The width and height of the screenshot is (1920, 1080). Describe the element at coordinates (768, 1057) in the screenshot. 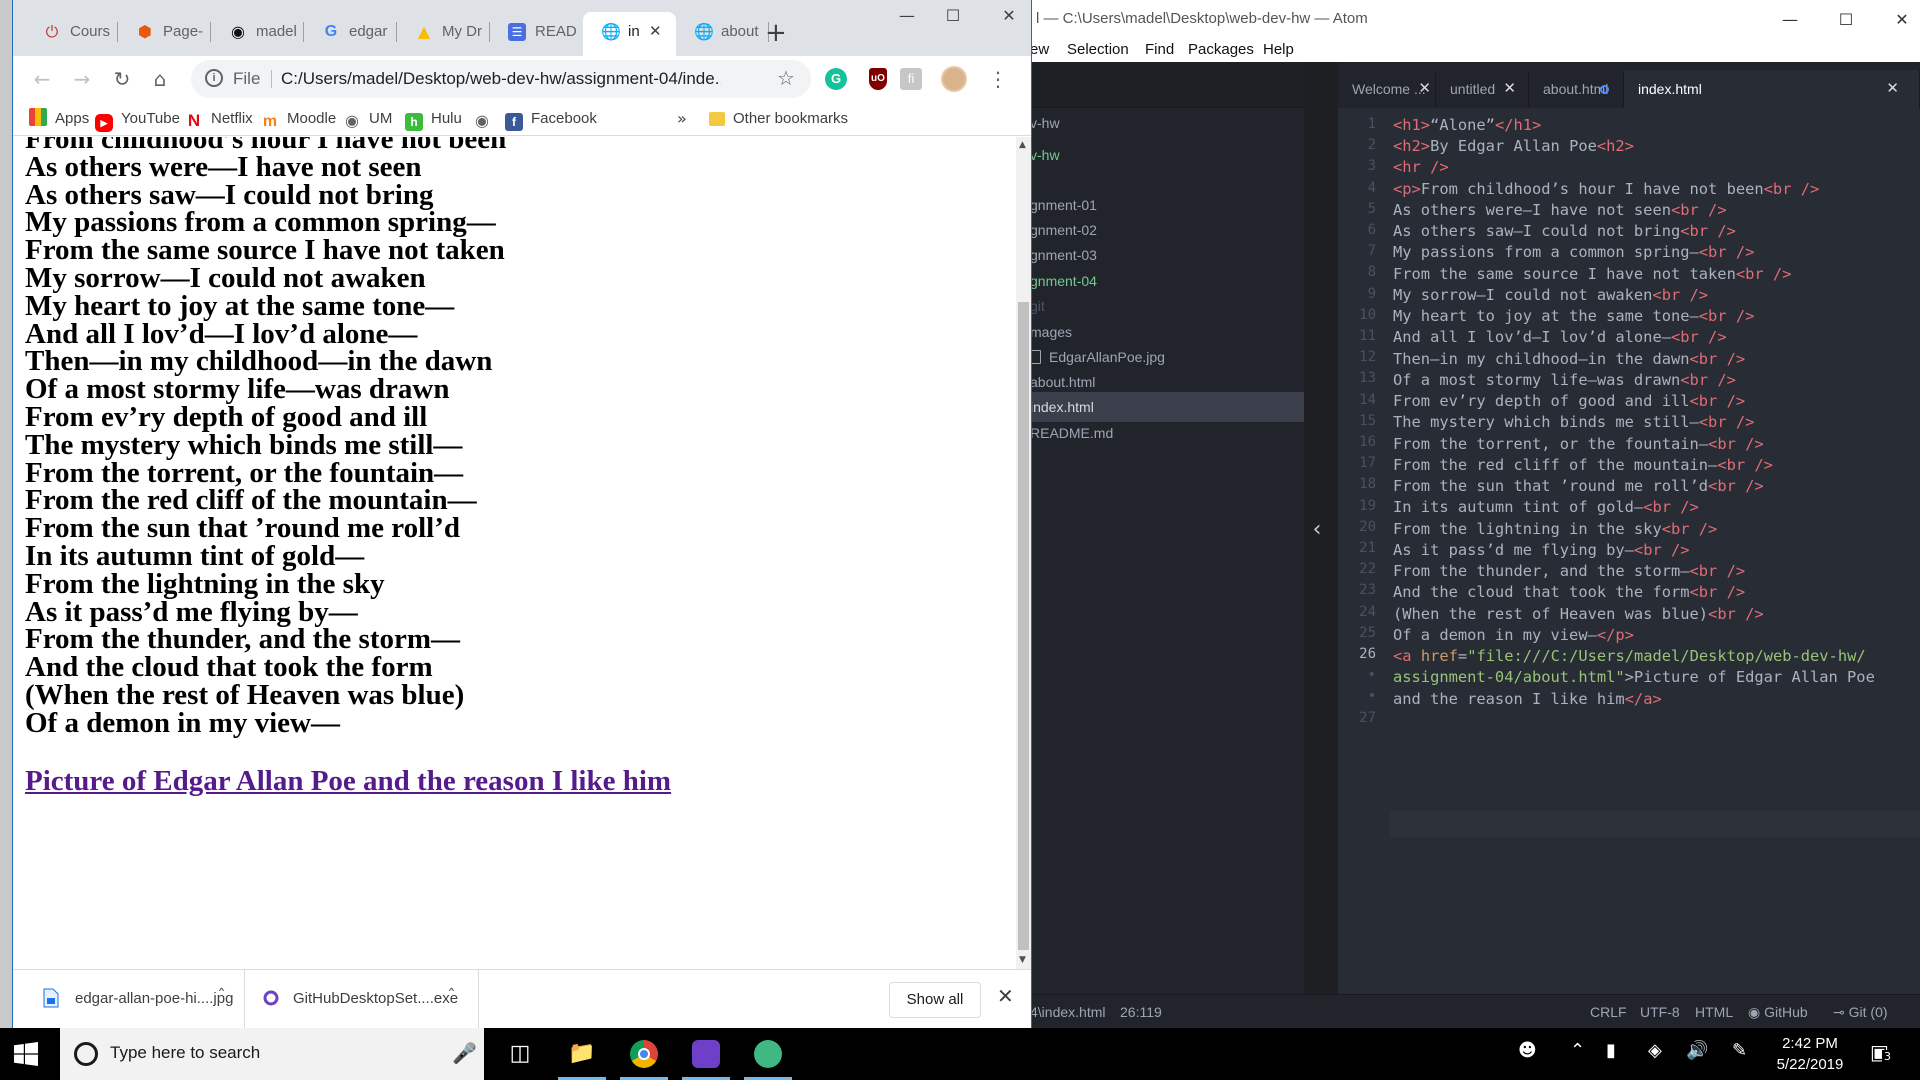

I see `atom-taskbar-icon` at that location.